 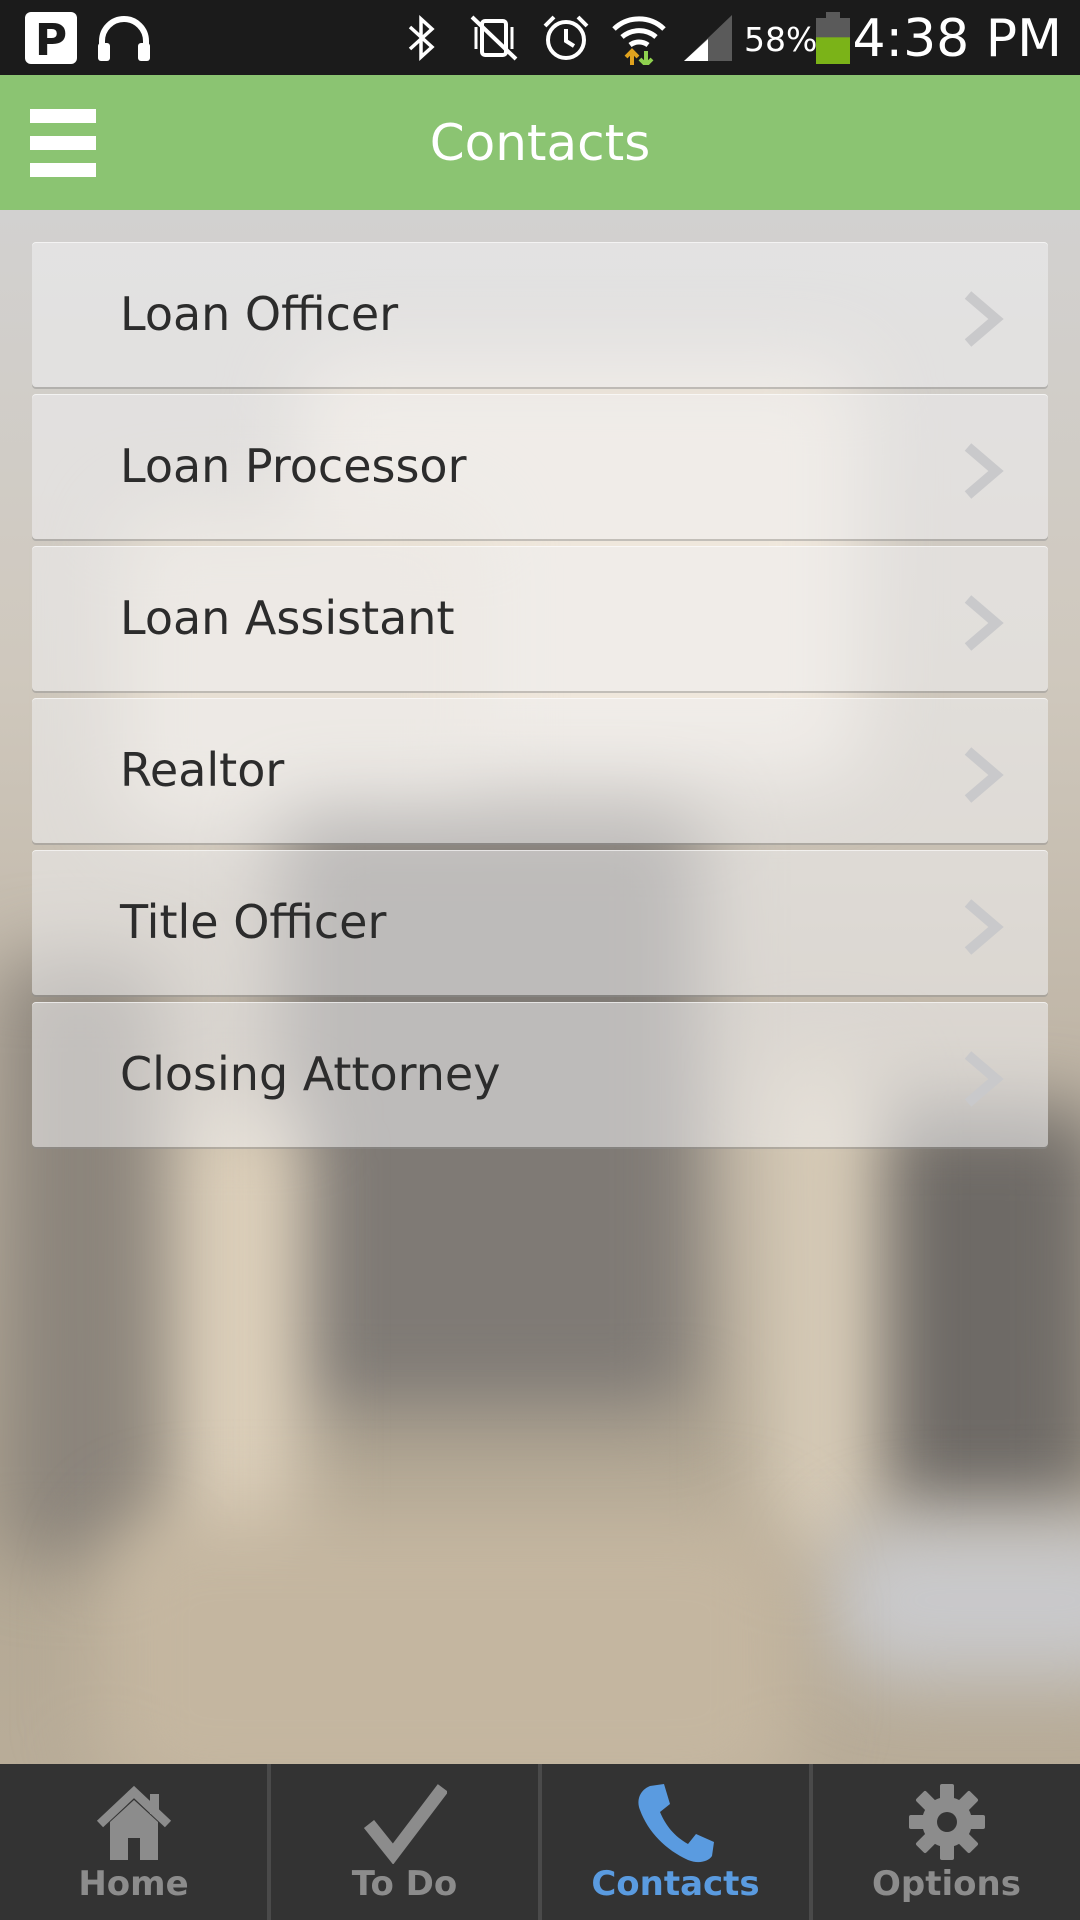 What do you see at coordinates (63, 143) in the screenshot?
I see `hamburger-menu-icon` at bounding box center [63, 143].